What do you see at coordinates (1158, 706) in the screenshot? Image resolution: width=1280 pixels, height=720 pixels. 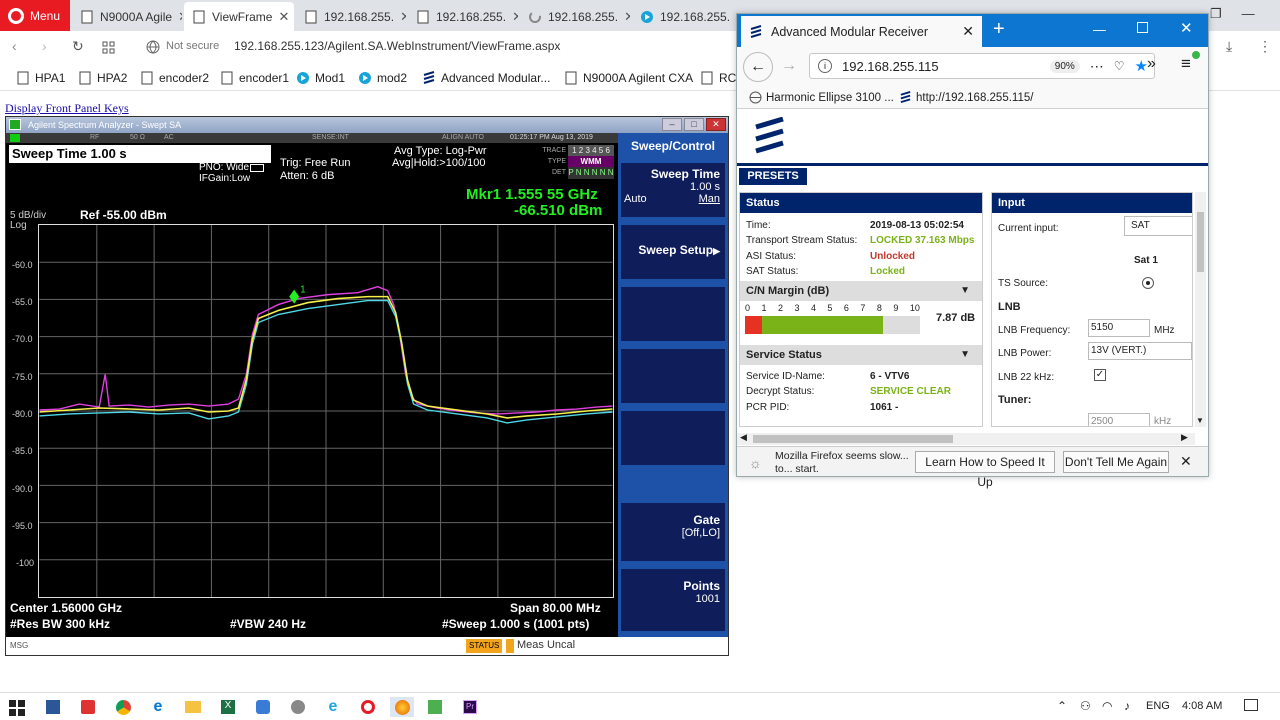 I see `language-indicator: ENG` at bounding box center [1158, 706].